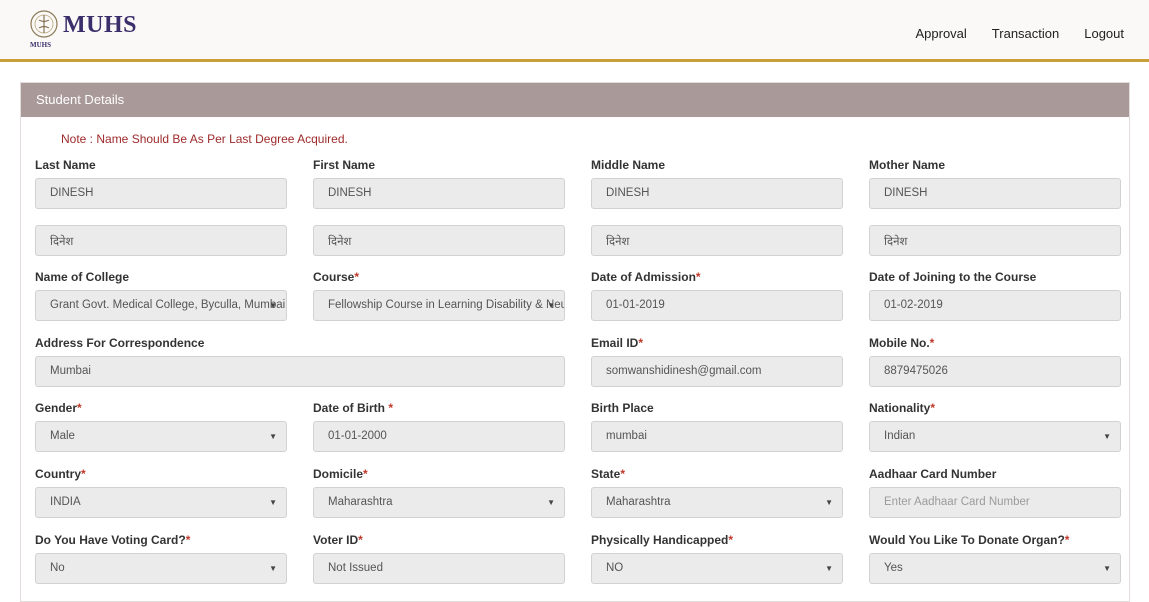 The image size is (1149, 602). Describe the element at coordinates (622, 408) in the screenshot. I see `birth-place-label: Birth Place` at that location.